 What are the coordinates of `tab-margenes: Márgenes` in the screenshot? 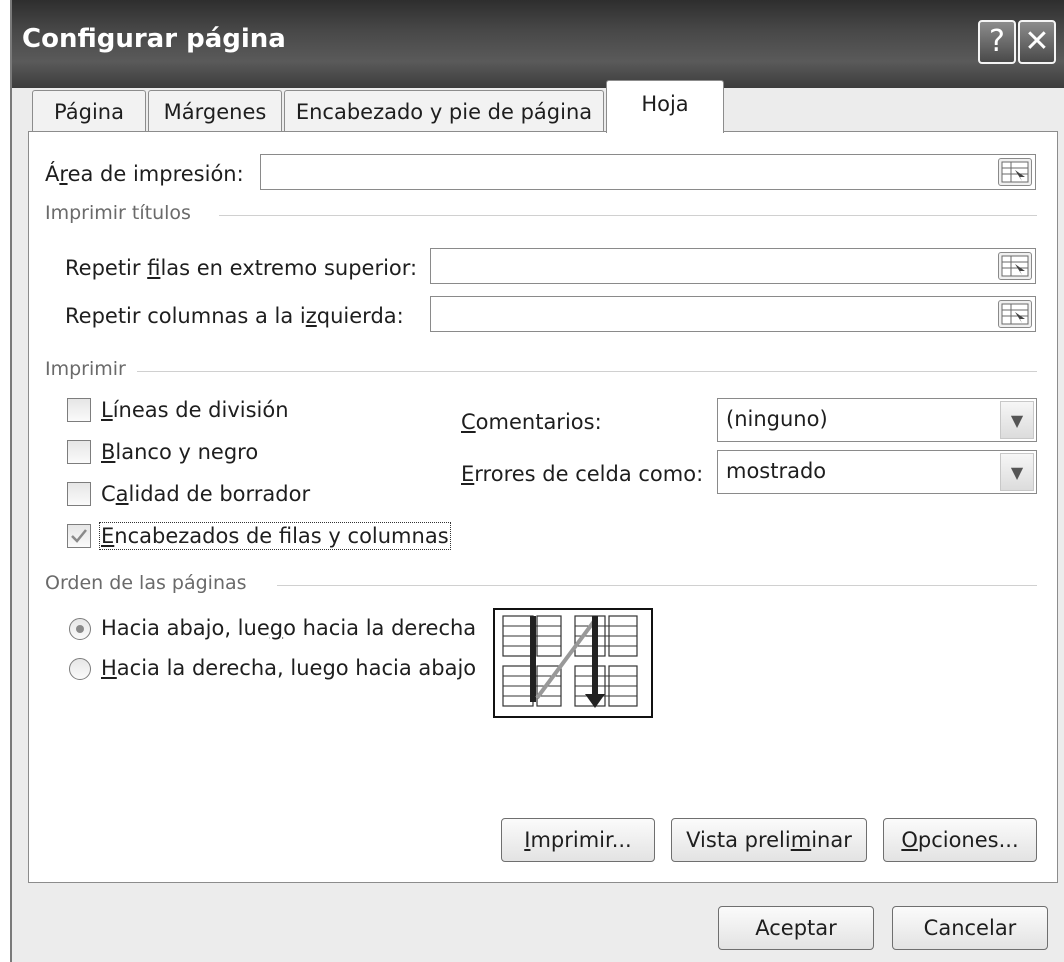 It's located at (215, 111).